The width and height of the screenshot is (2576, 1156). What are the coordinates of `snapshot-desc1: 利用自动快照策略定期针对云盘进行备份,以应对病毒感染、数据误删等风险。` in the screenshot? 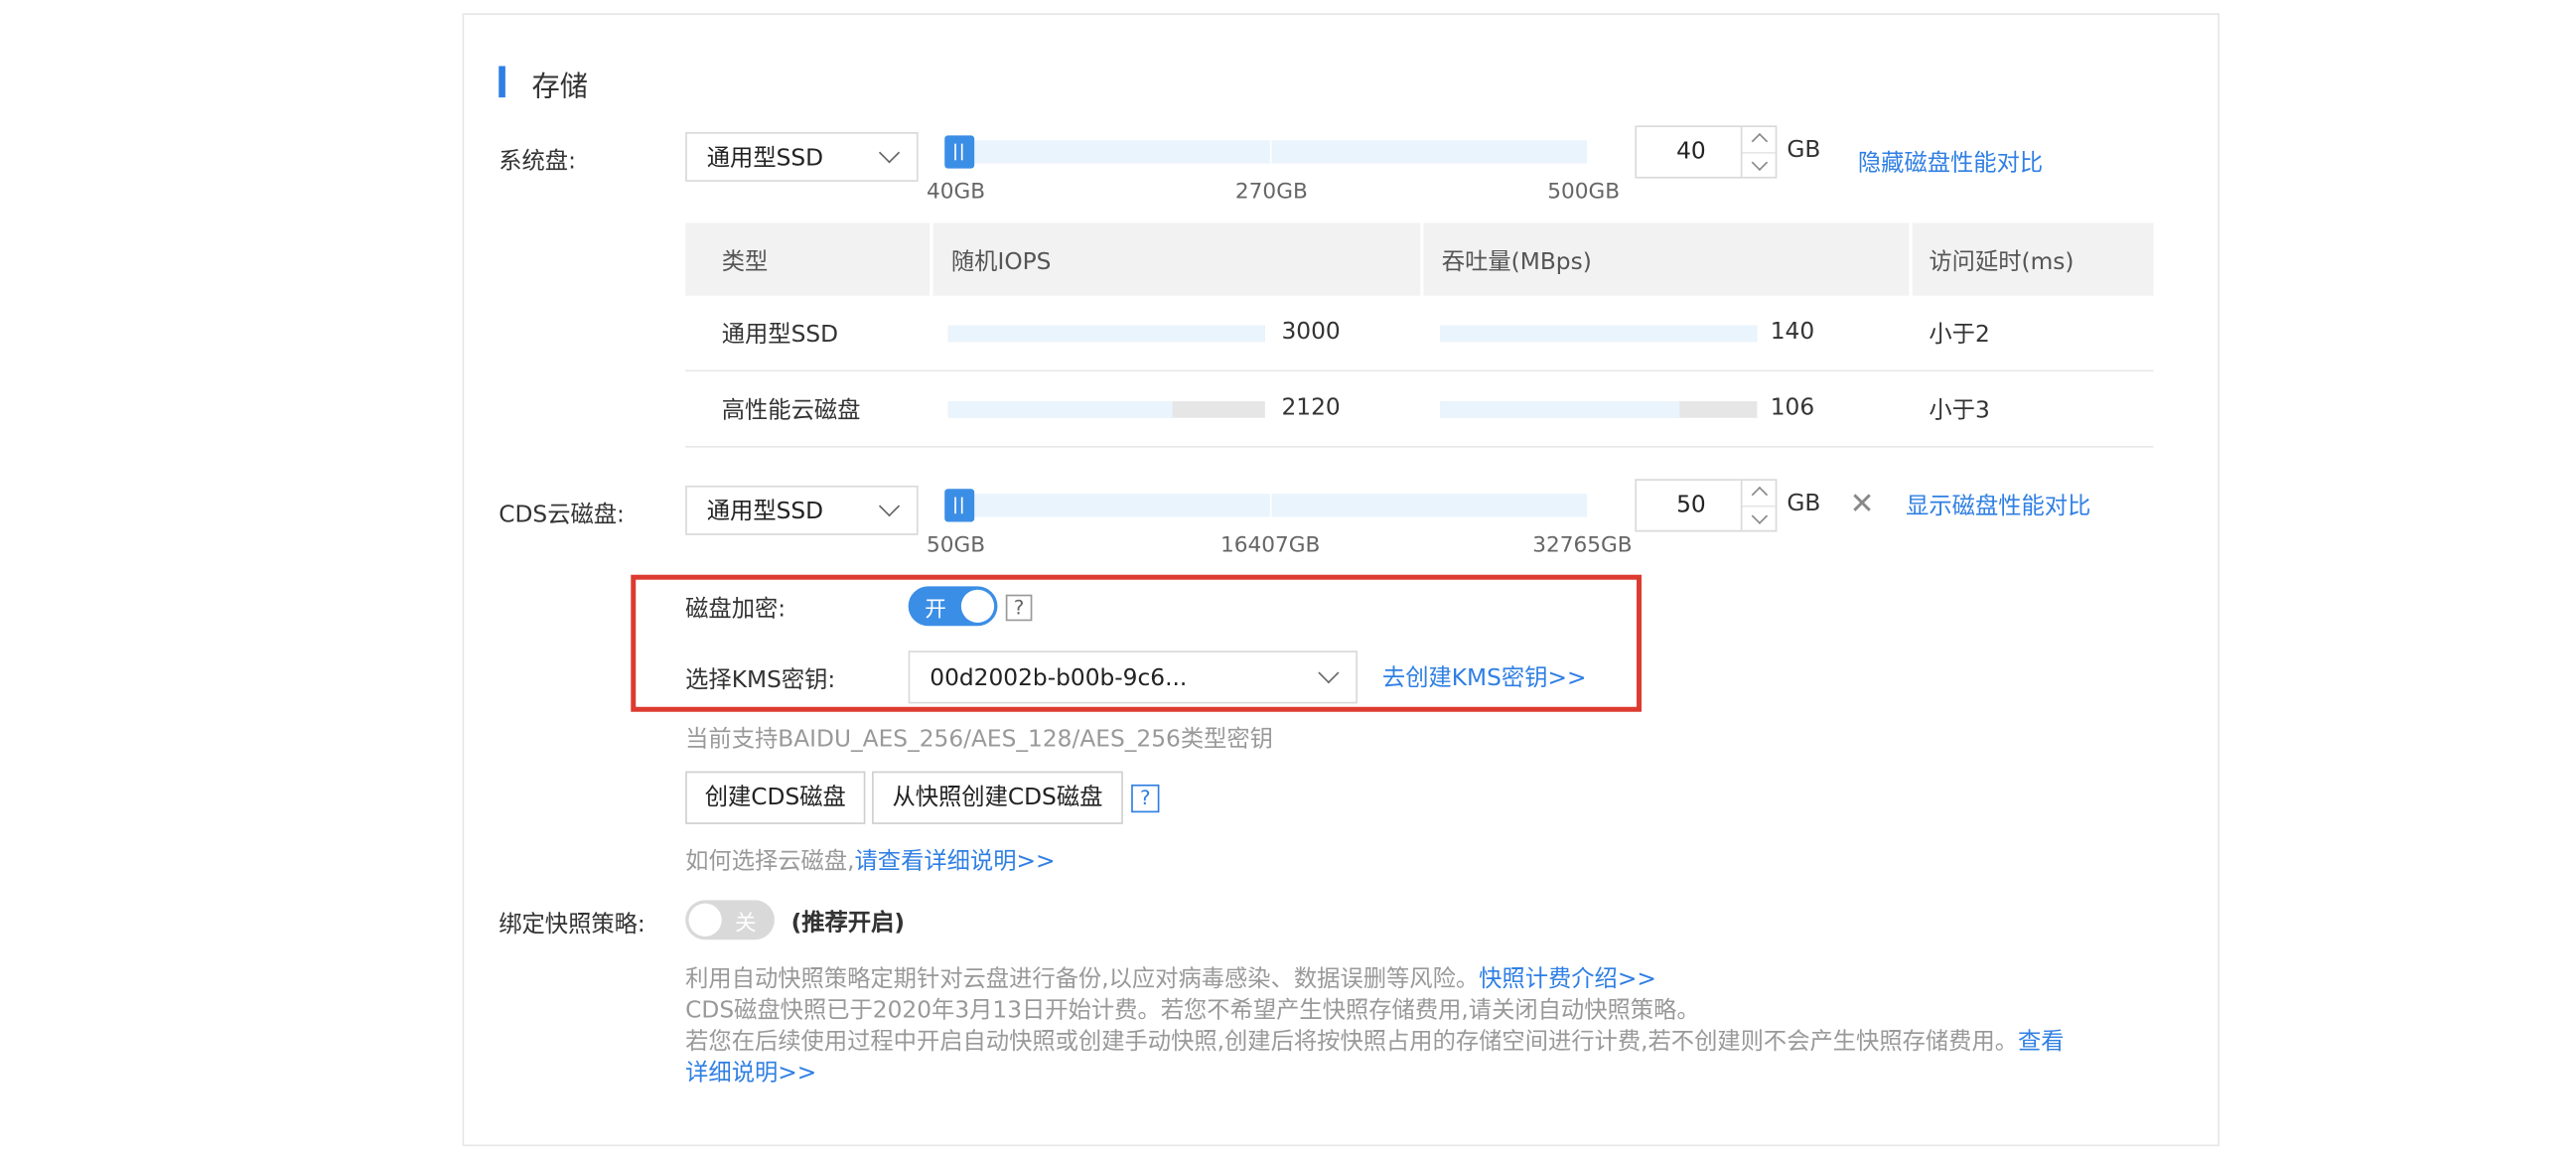 It's located at (1082, 979).